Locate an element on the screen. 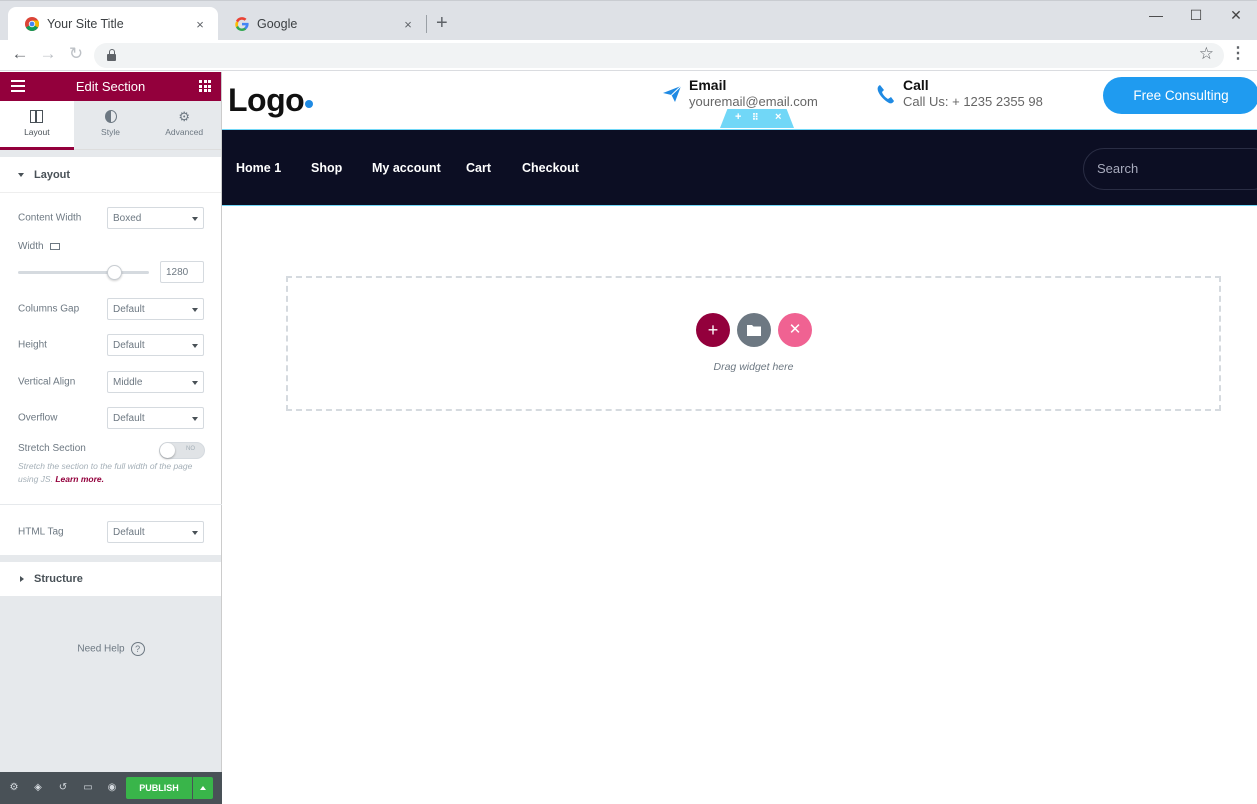 The height and width of the screenshot is (804, 1257). panel-header: Edit Section is located at coordinates (110, 86).